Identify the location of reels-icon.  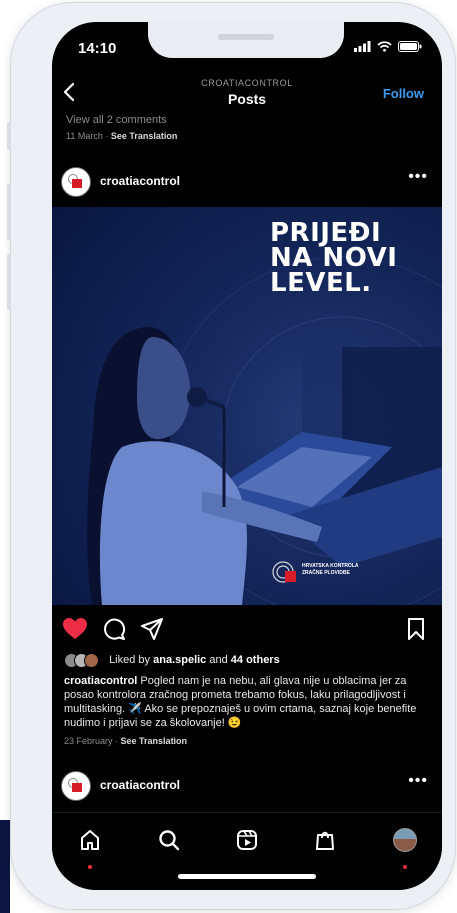
(247, 840).